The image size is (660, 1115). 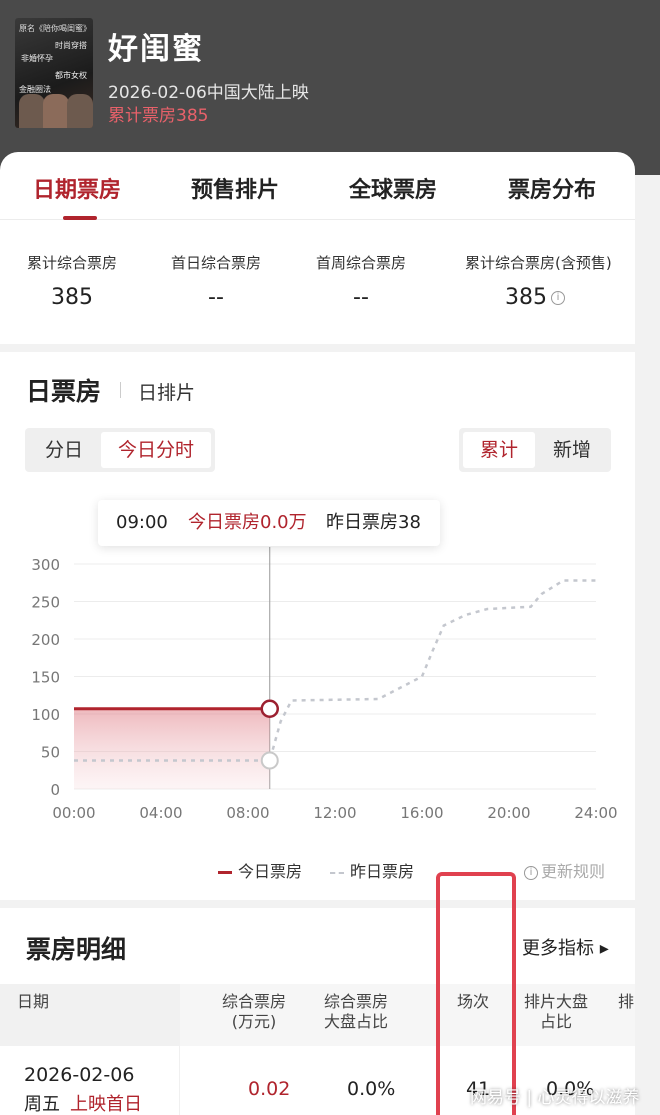 I want to click on column-header-box-office: 综合票房 (万元), so click(x=253, y=1011).